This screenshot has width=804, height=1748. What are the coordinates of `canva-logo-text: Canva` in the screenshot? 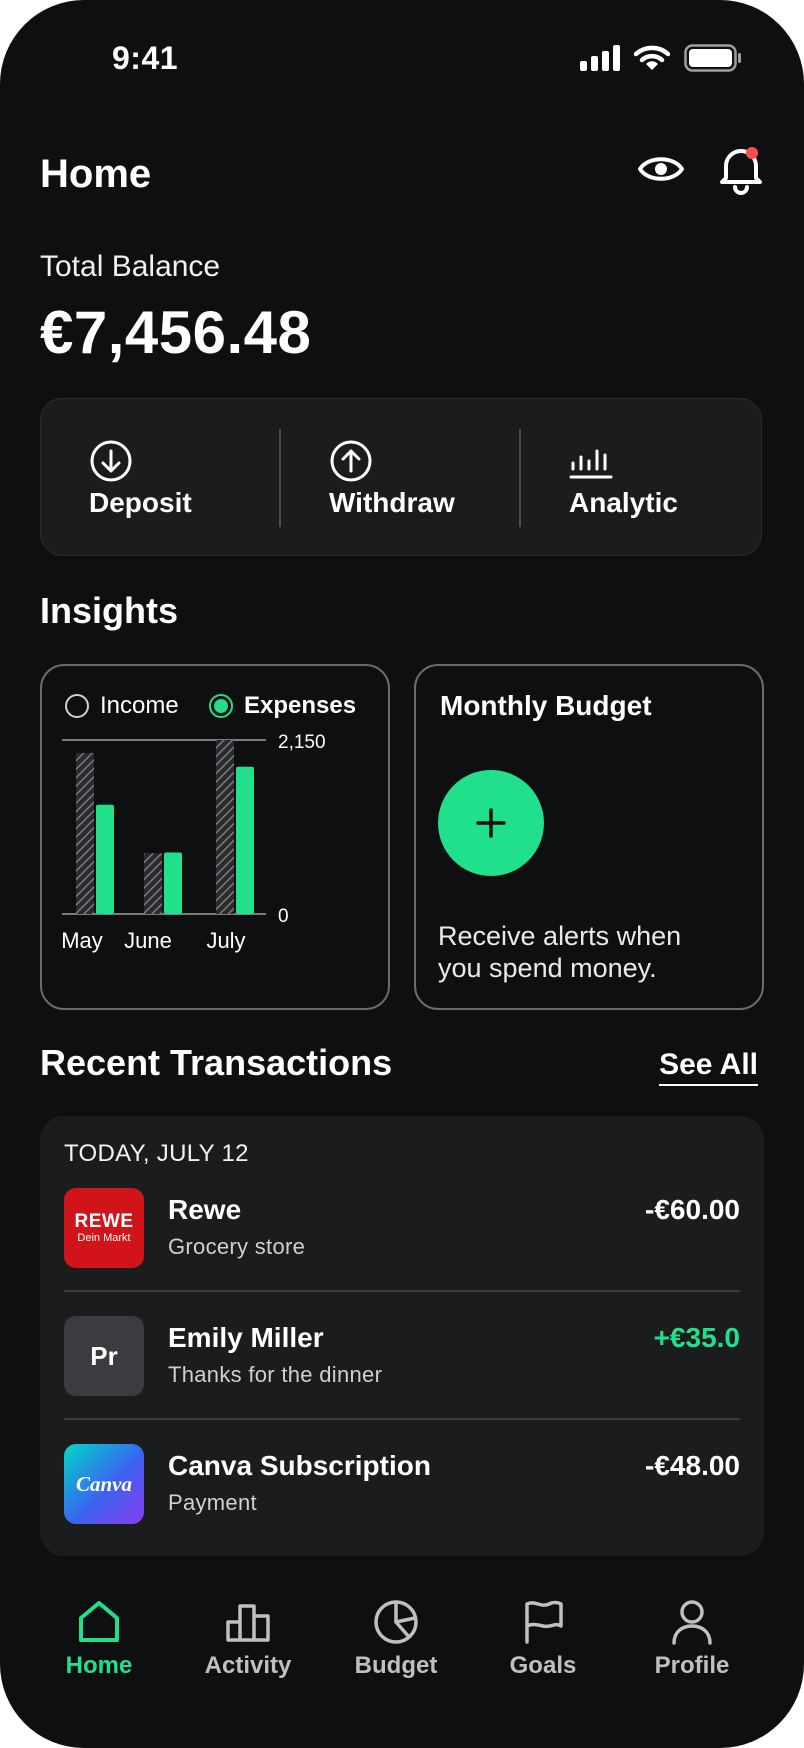 It's located at (103, 1483).